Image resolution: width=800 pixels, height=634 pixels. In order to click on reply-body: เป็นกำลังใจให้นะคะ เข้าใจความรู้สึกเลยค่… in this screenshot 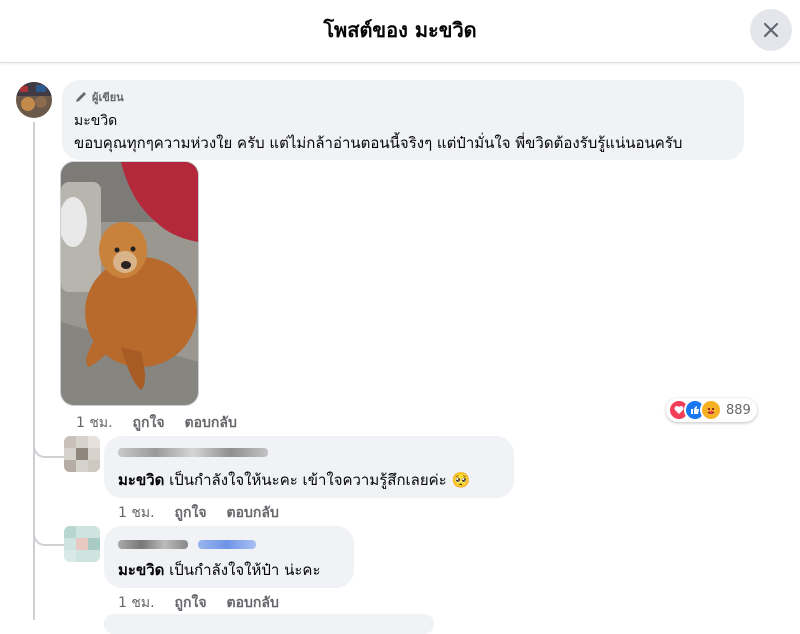, I will do `click(317, 480)`.